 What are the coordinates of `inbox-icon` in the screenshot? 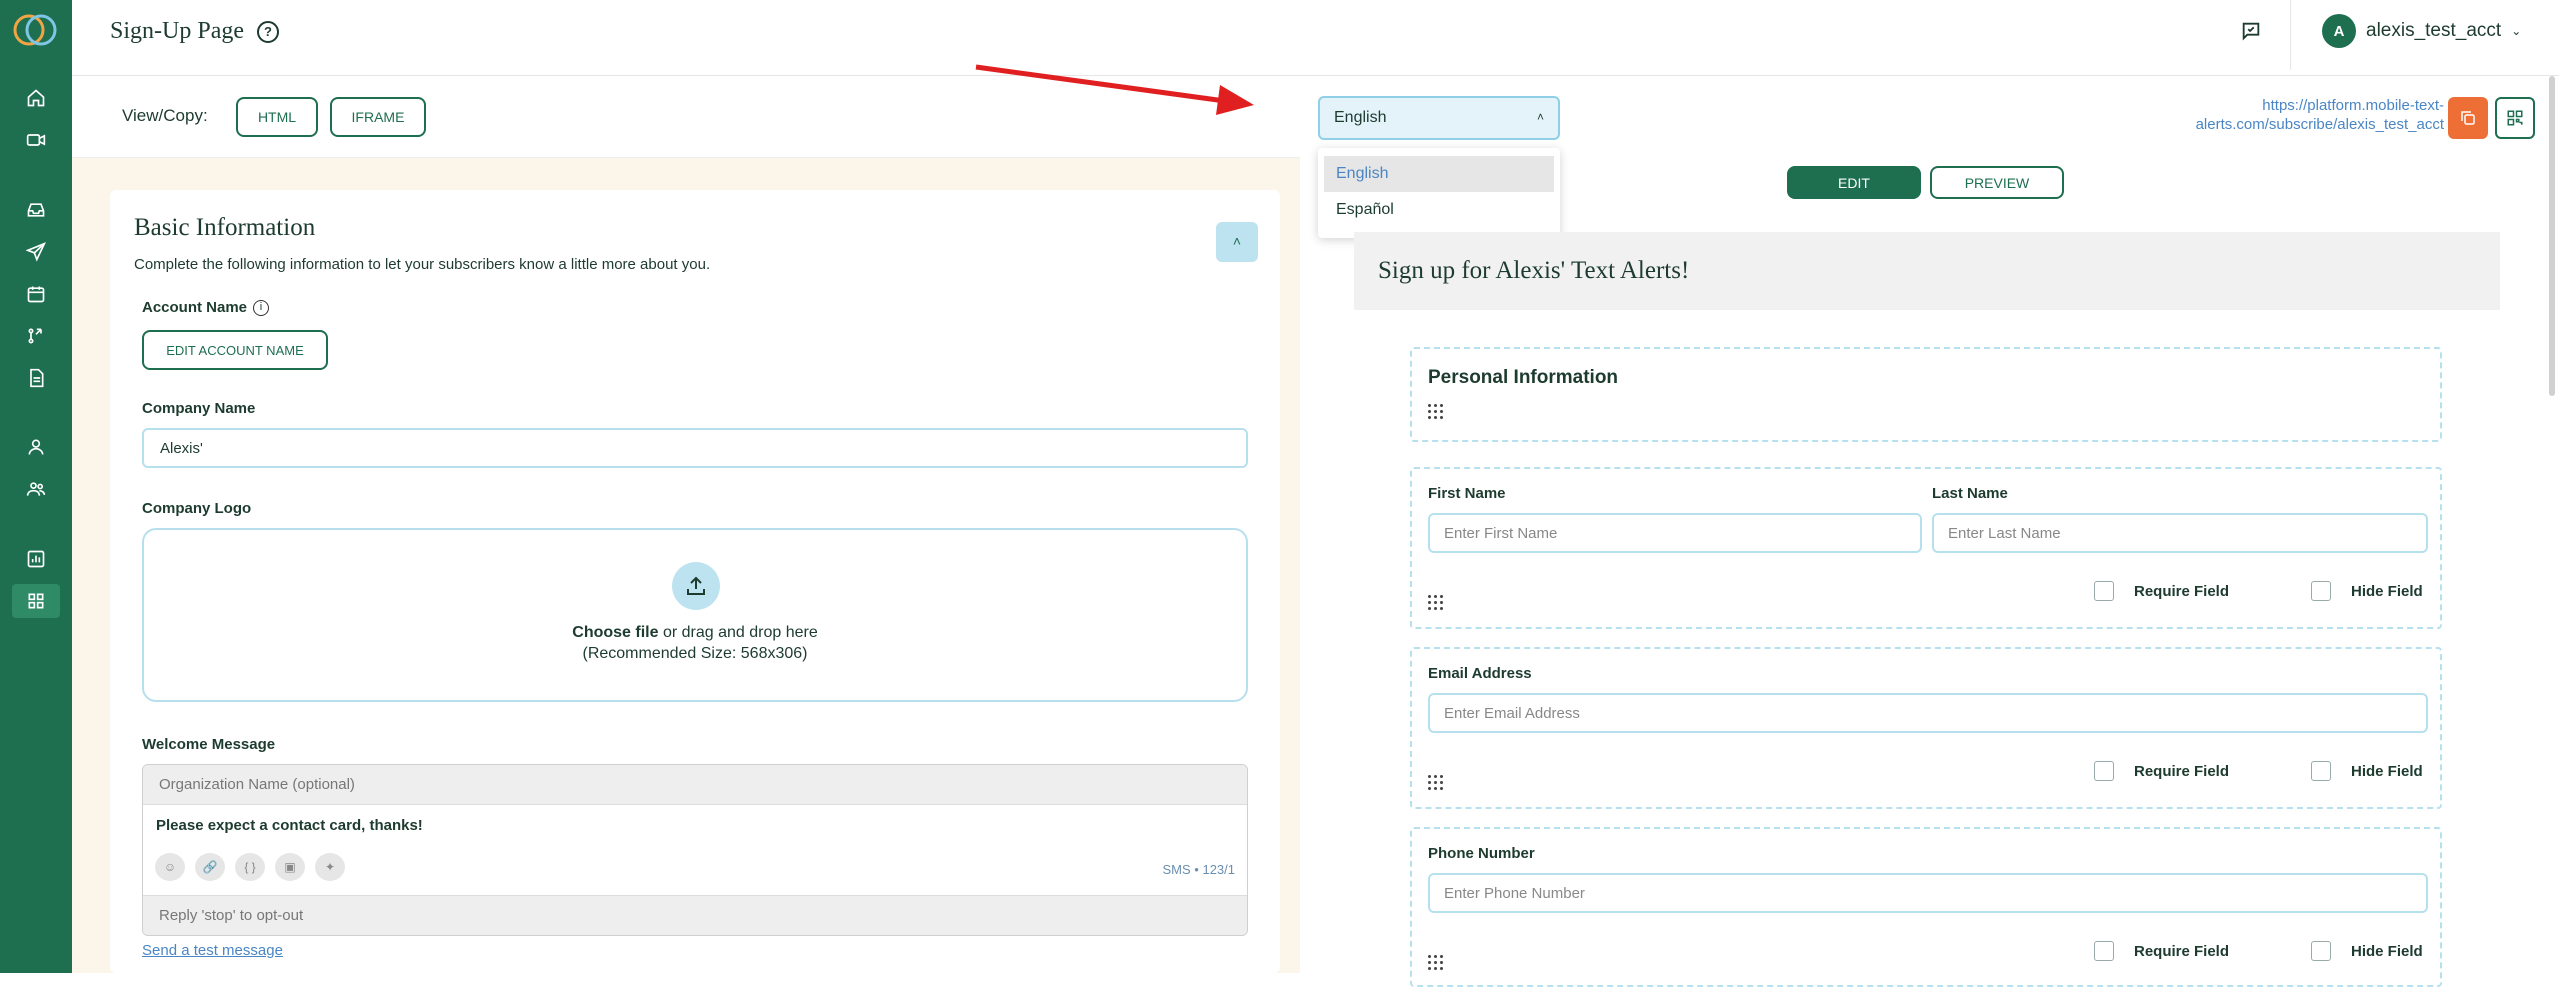 It's located at (36, 210).